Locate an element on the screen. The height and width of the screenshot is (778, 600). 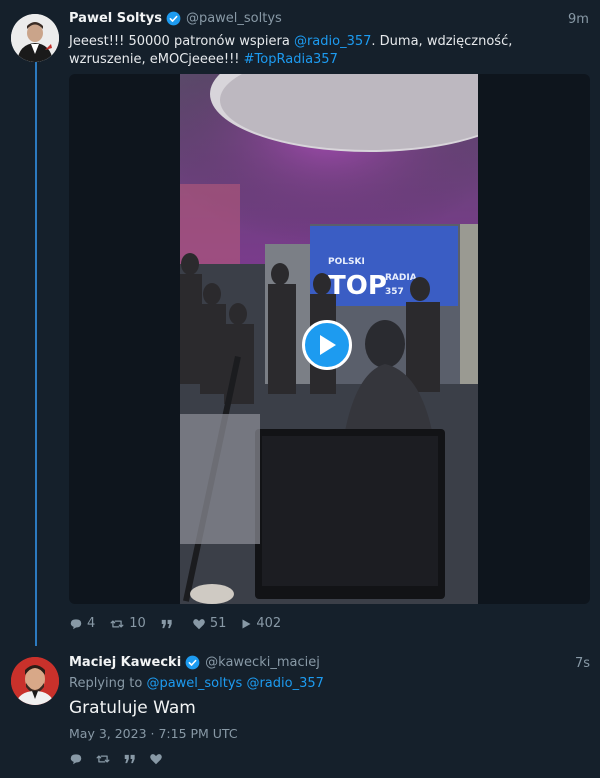
hashtag-link: #TopRadia357 is located at coordinates (291, 59).